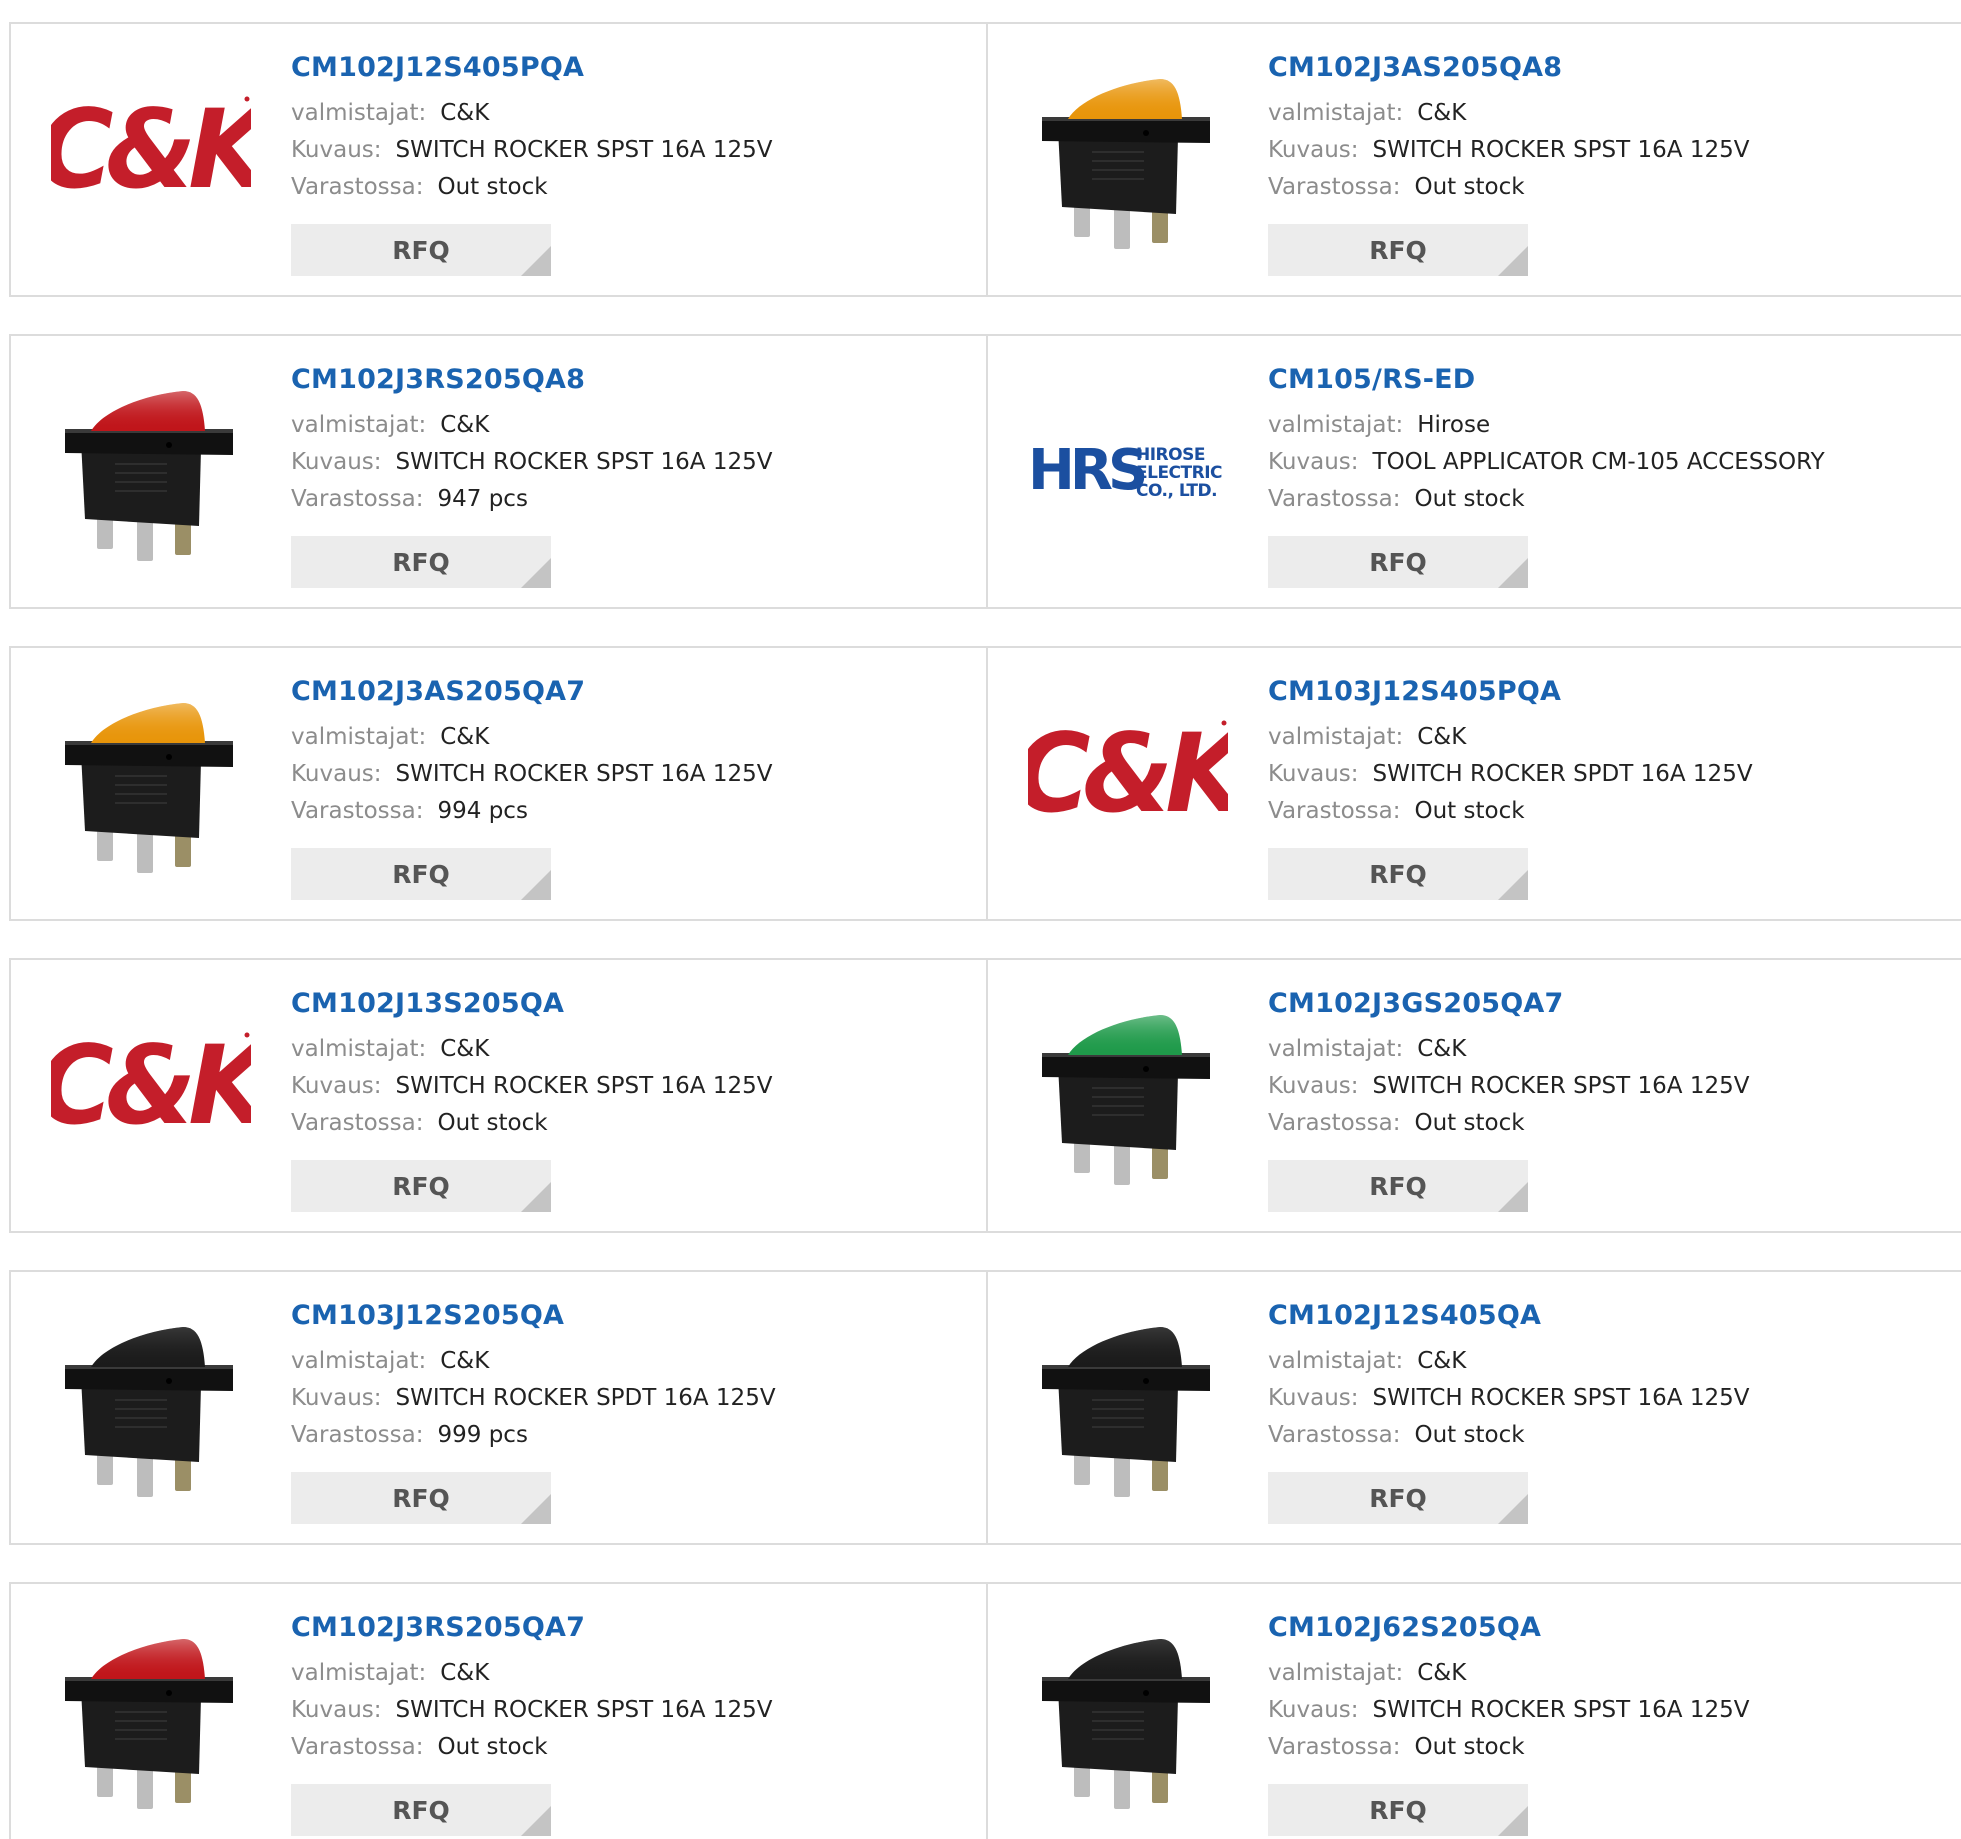 The image size is (1961, 1839). I want to click on product-image: HRS HIROSE ELECTRIC CO., LTD., so click(1128, 471).